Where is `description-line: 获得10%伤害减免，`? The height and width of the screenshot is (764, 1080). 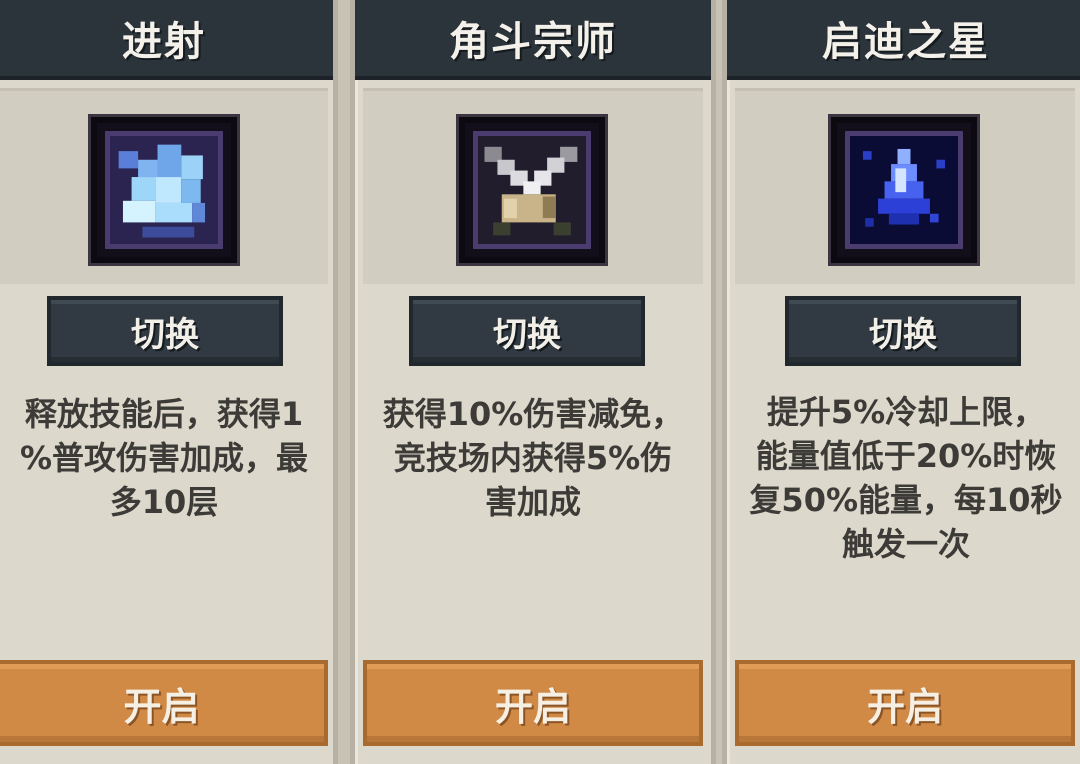
description-line: 获得10%伤害减免， is located at coordinates (533, 414).